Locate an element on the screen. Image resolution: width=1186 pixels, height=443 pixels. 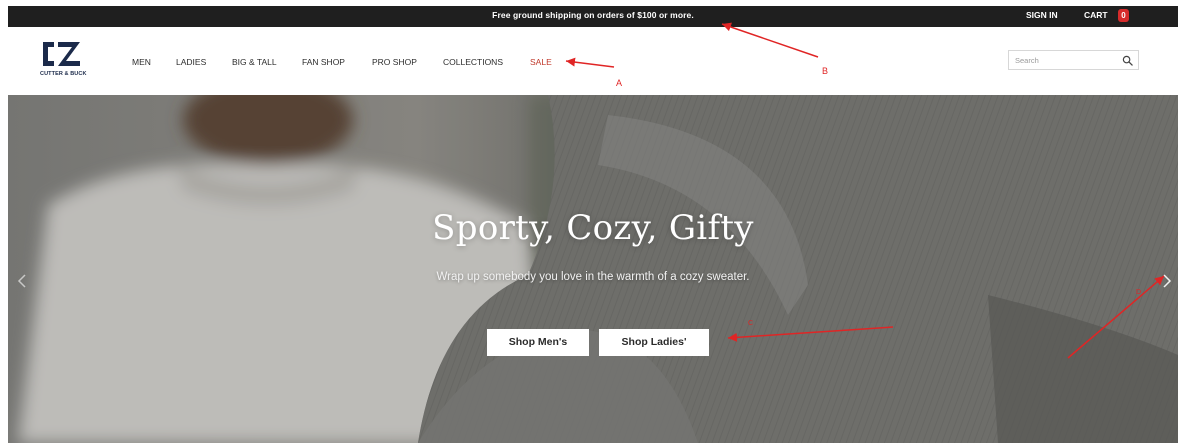
sign-in-link: SIGN IN is located at coordinates (1042, 15).